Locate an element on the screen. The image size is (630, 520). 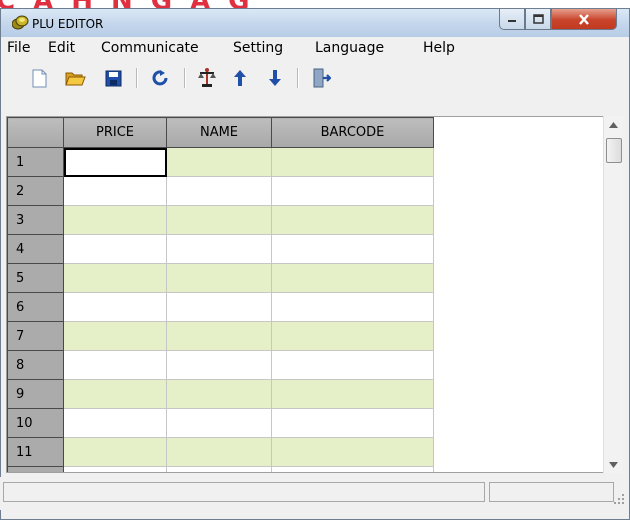
minimize-button is located at coordinates (512, 19).